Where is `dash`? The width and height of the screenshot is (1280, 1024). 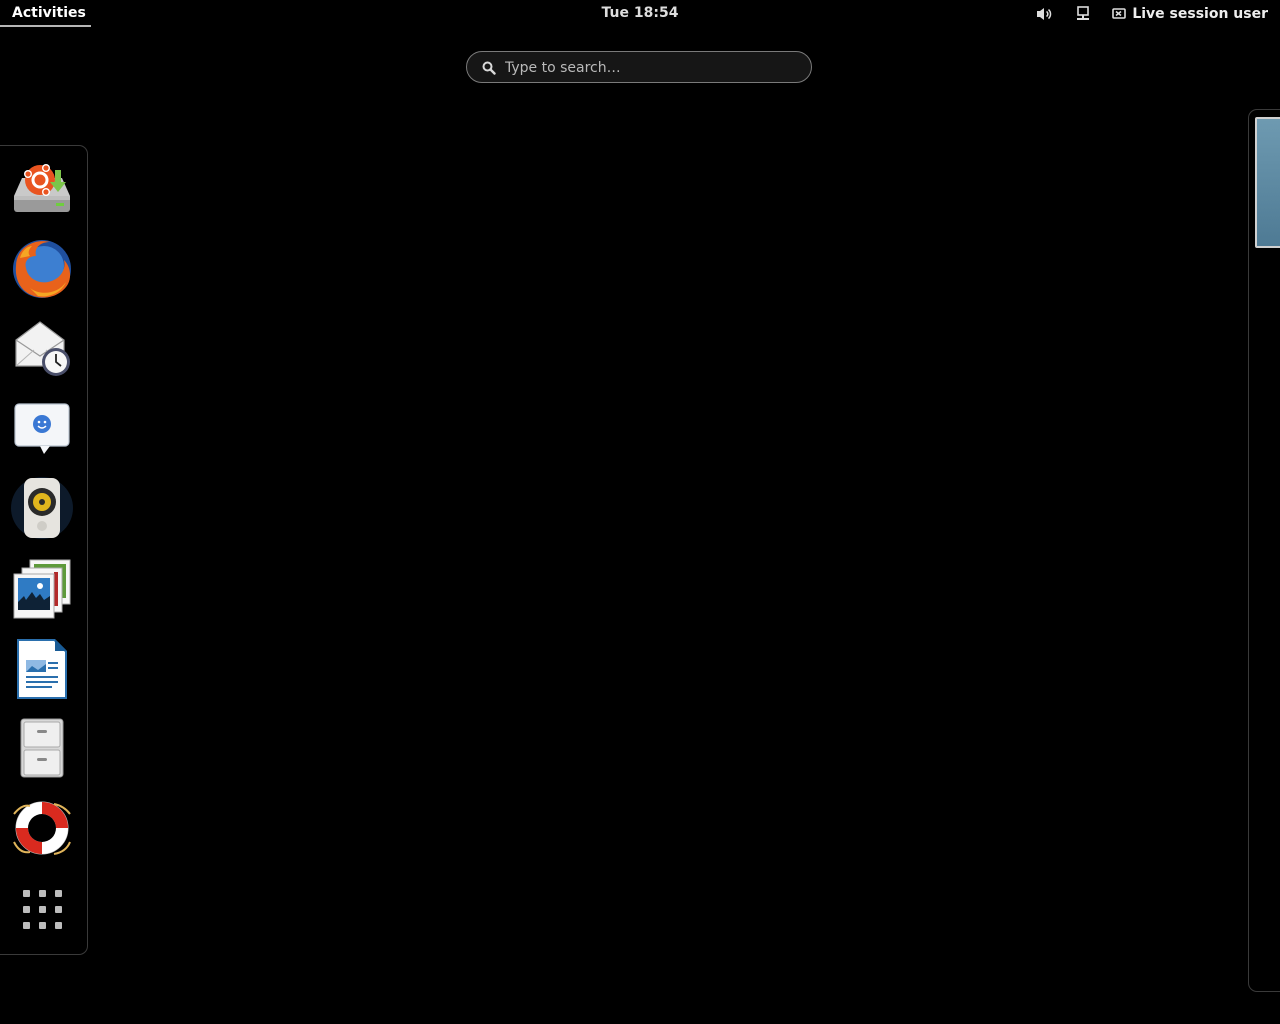
dash is located at coordinates (44, 550).